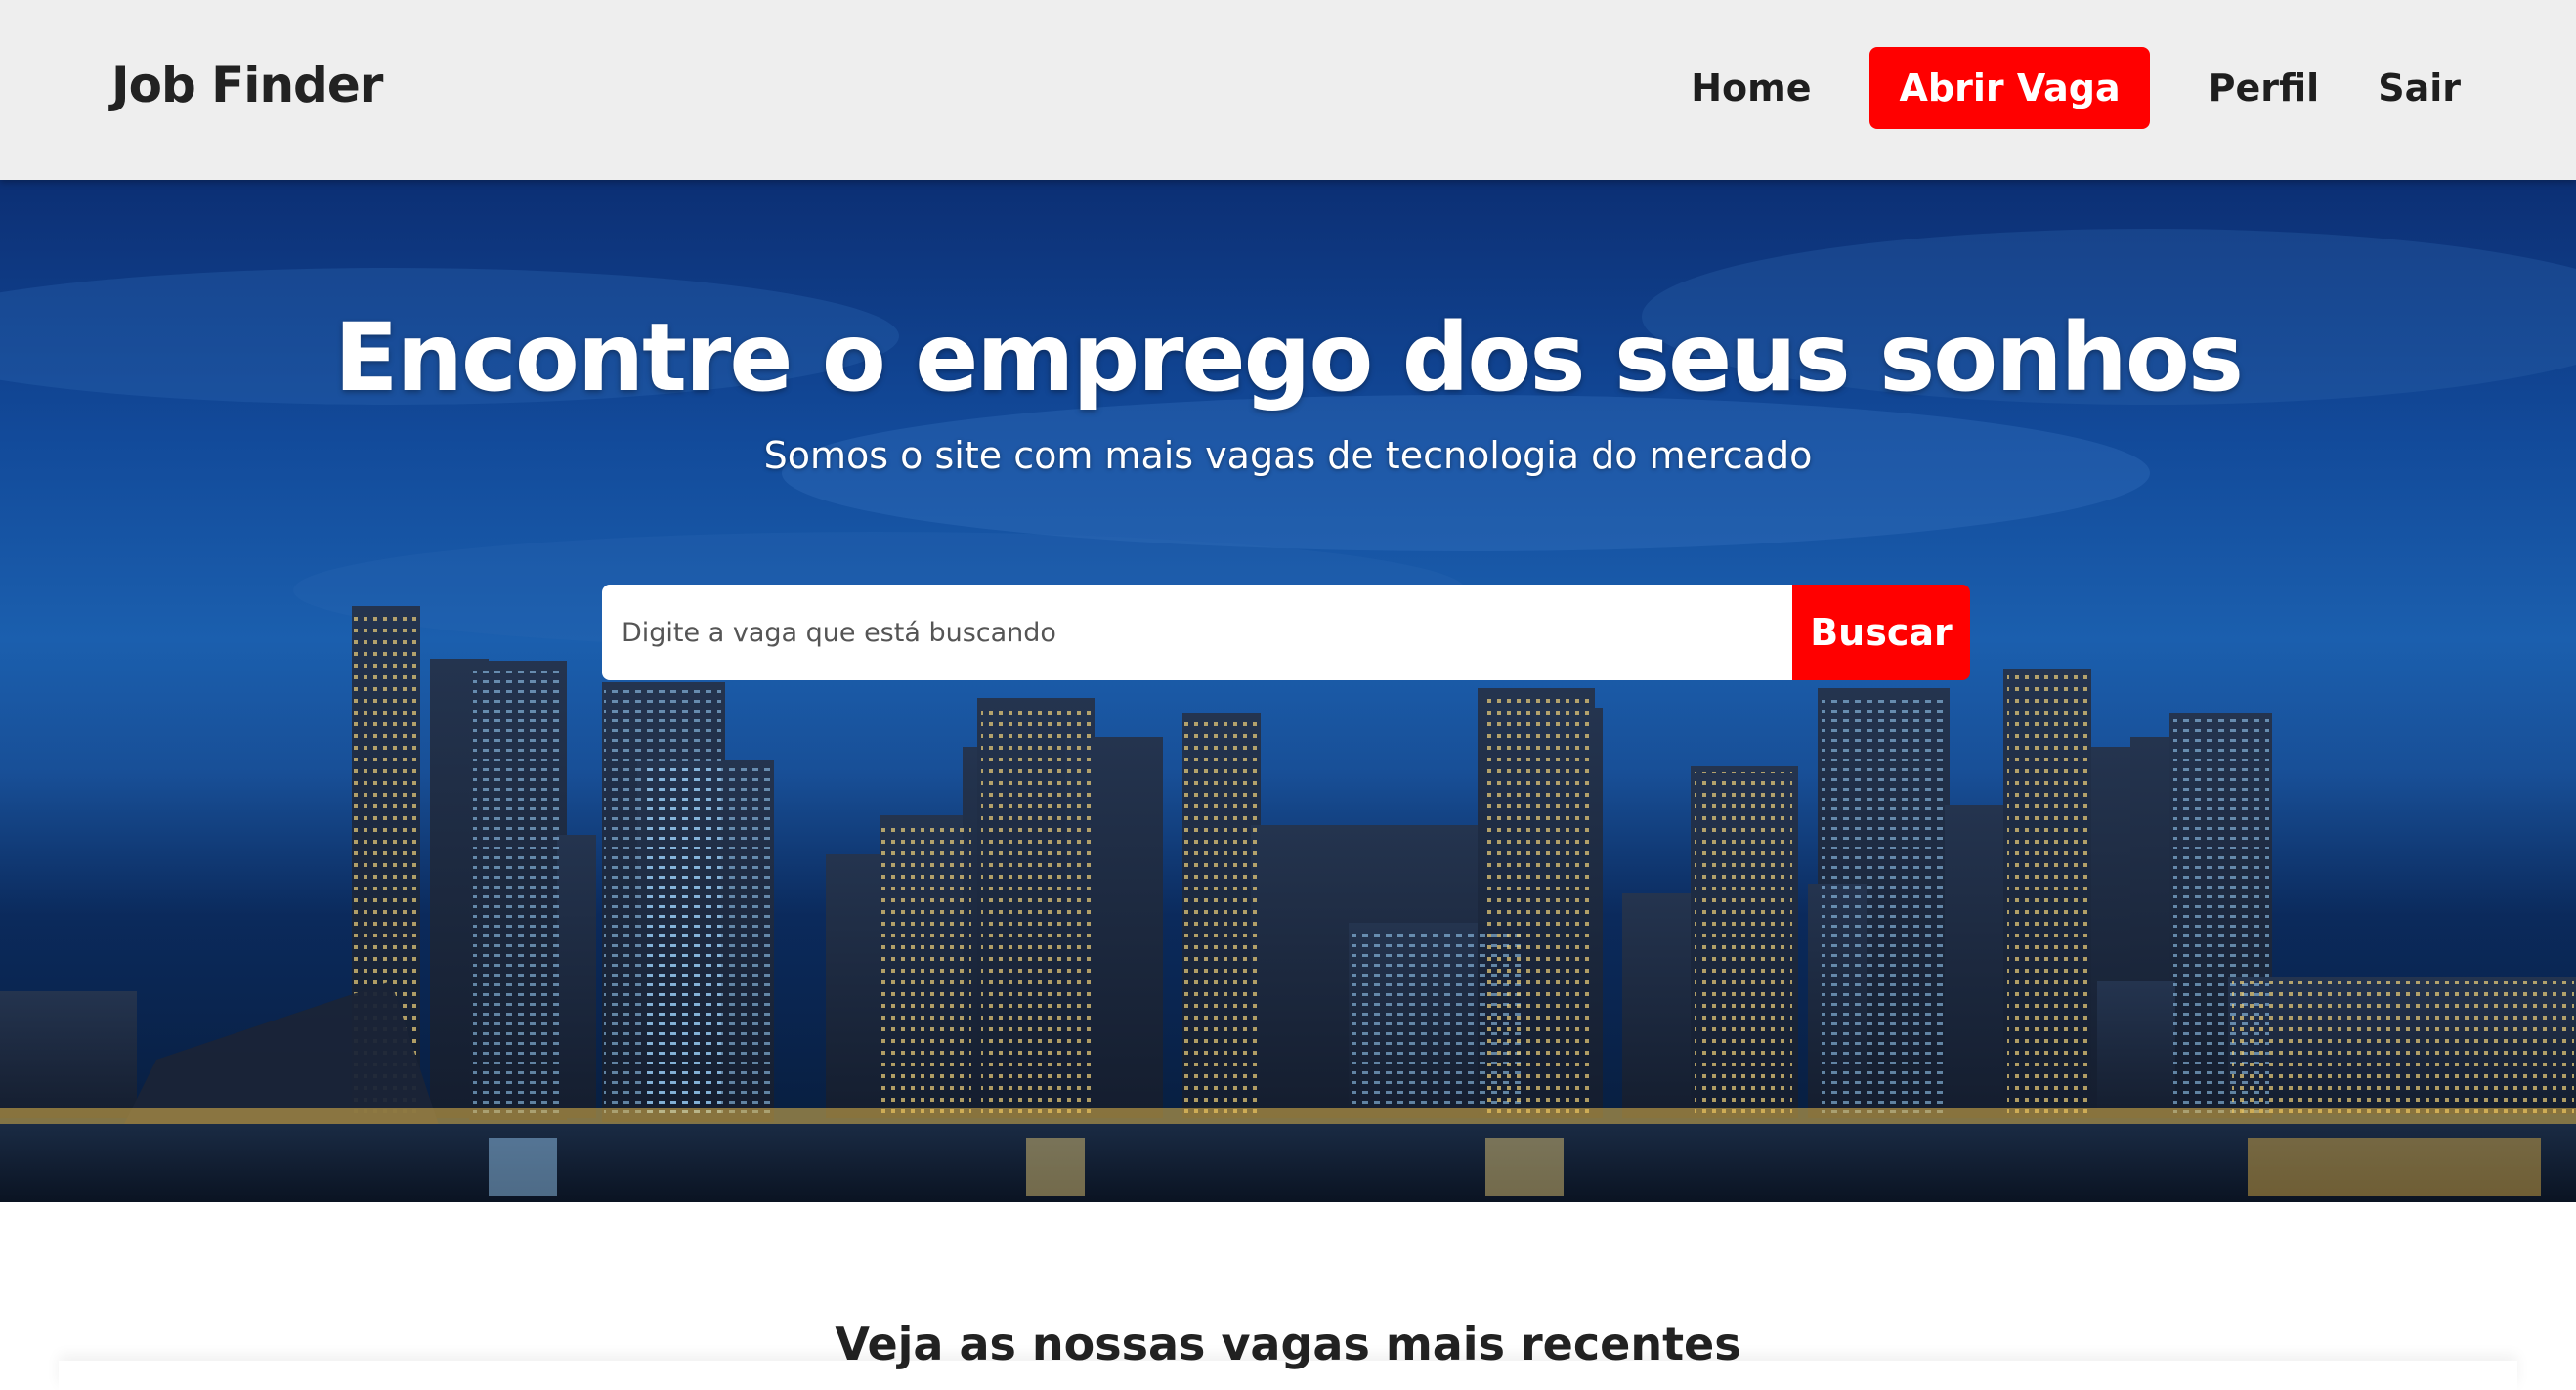 This screenshot has height=1390, width=2576. I want to click on top-navbar: Job Finder Home Abrir Vaga Perfil Sair, so click(1288, 90).